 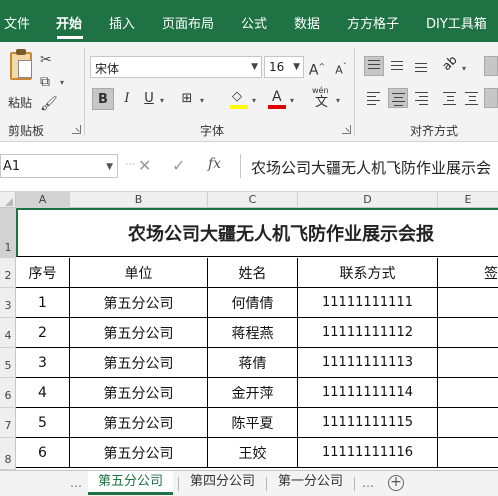 I want to click on sheet-tab-fourth-branch: 第四分公司, so click(x=222, y=483).